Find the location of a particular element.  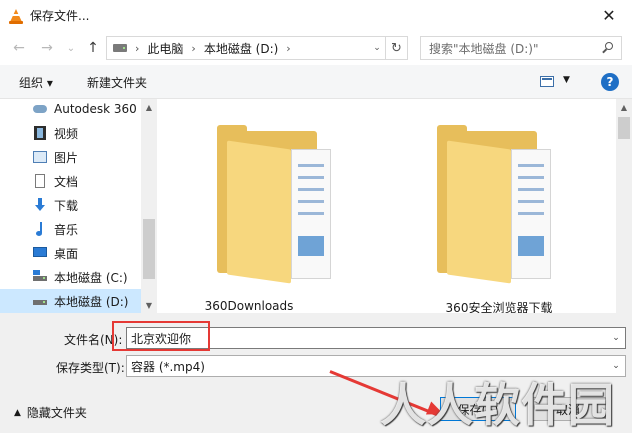

organize-button: 组织 ▾ is located at coordinates (36, 82).